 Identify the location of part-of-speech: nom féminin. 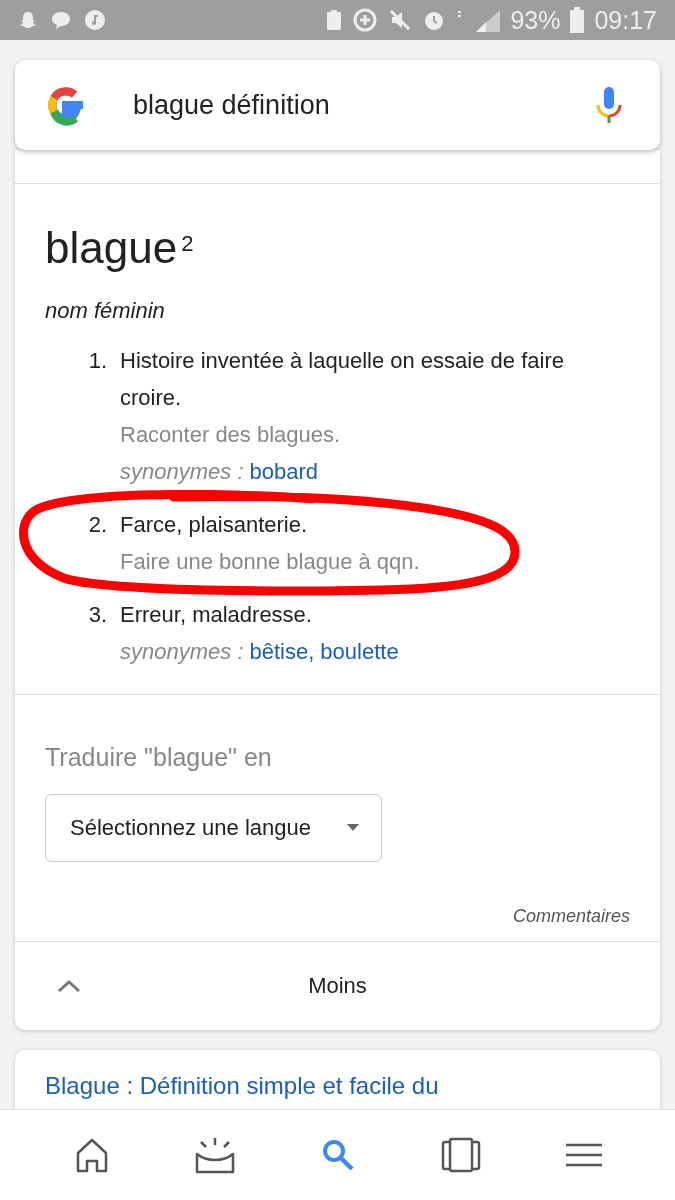
(105, 311).